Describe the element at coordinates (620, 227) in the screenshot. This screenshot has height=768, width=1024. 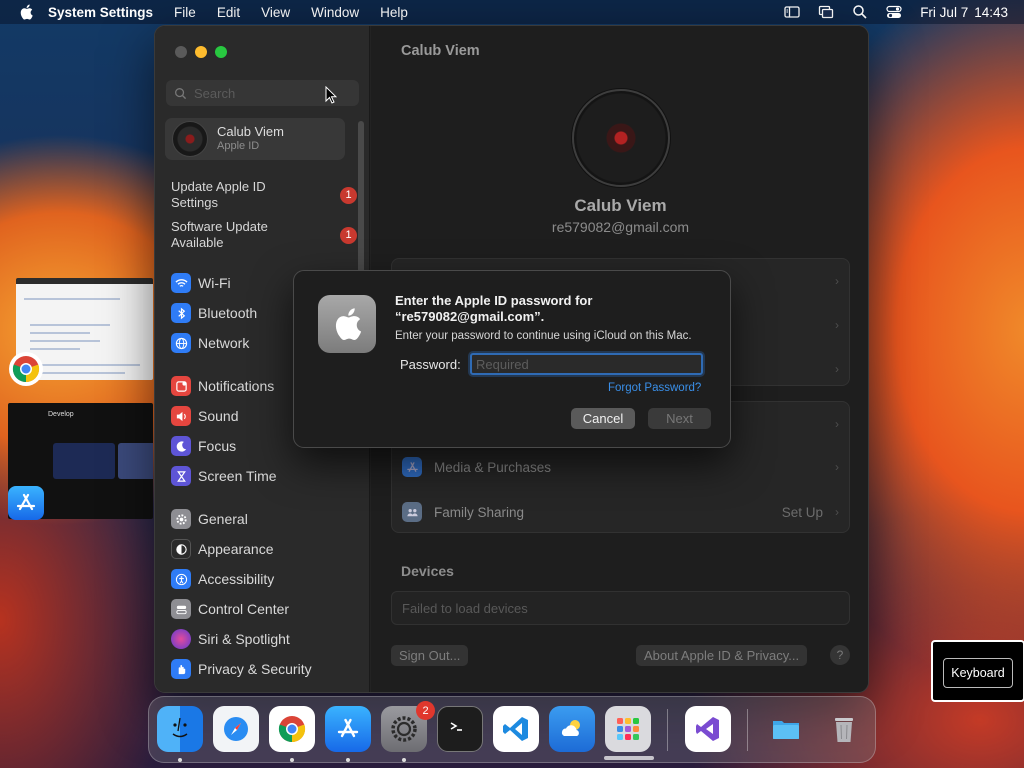
I see `profile-email: re579082@gmail.com` at that location.